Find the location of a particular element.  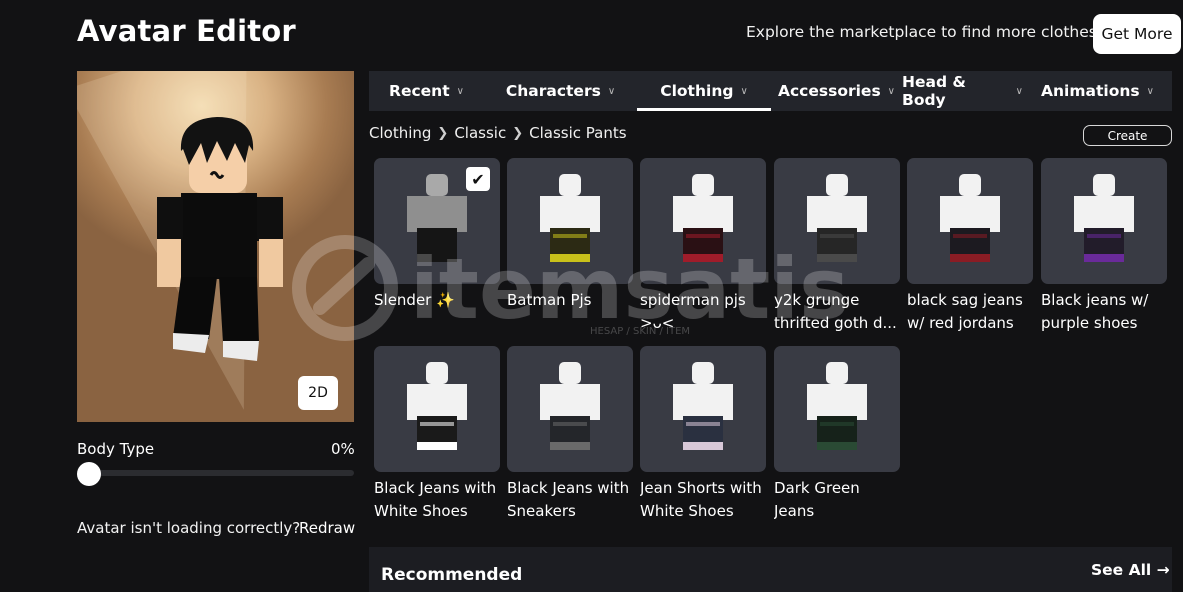

tab-characters: Characters ∨ is located at coordinates (560, 91).